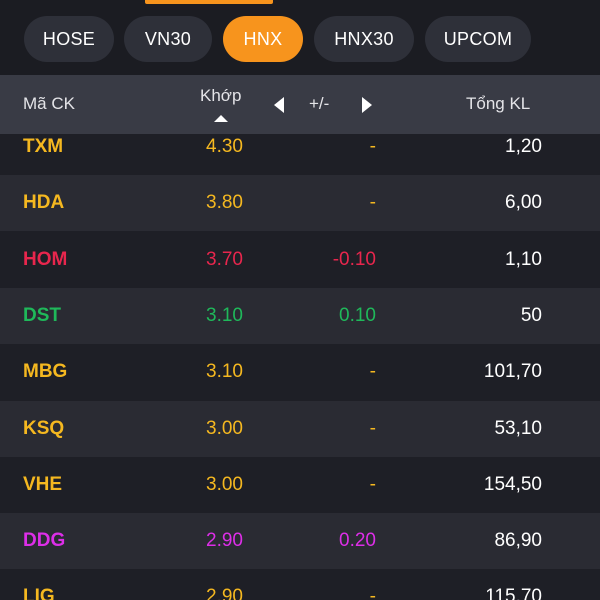 The height and width of the screenshot is (600, 600). I want to click on total-volume: 53,10, so click(518, 428).